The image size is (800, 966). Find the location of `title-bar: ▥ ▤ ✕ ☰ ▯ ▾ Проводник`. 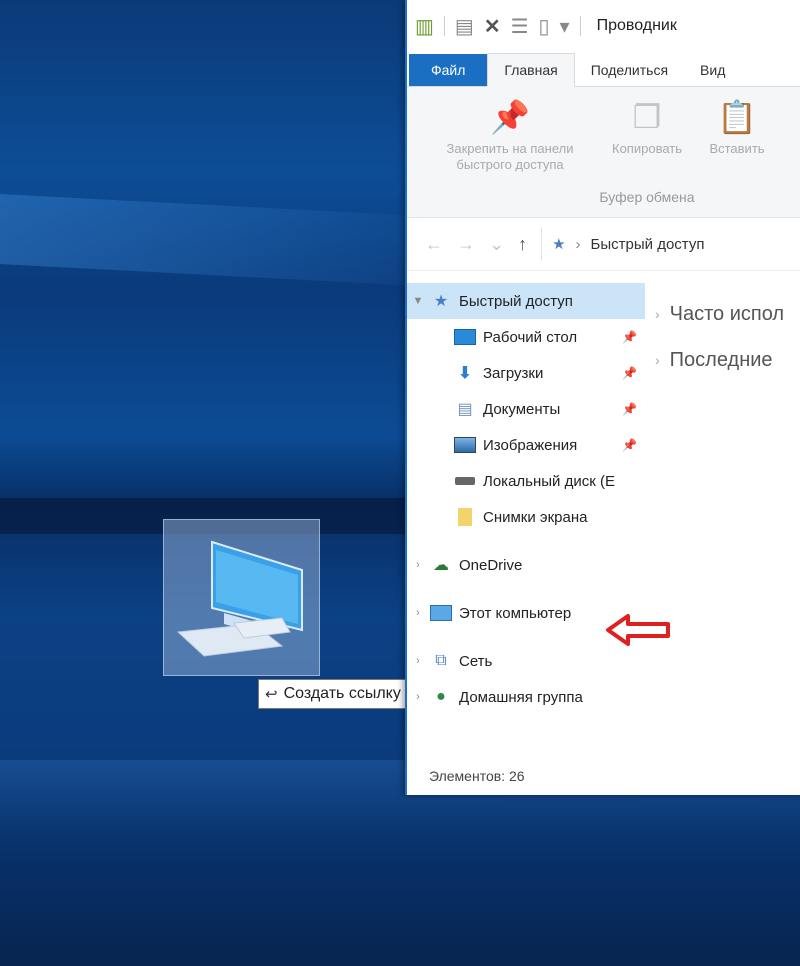

title-bar: ▥ ▤ ✕ ☰ ▯ ▾ Проводник is located at coordinates (603, 26).